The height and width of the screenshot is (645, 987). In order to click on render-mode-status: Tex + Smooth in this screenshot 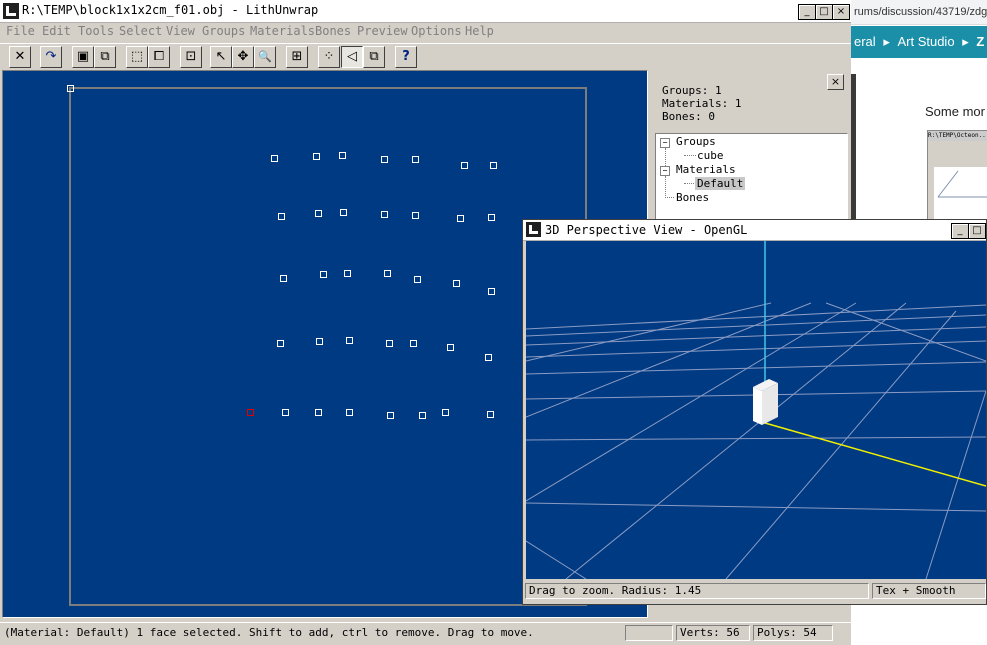, I will do `click(929, 591)`.